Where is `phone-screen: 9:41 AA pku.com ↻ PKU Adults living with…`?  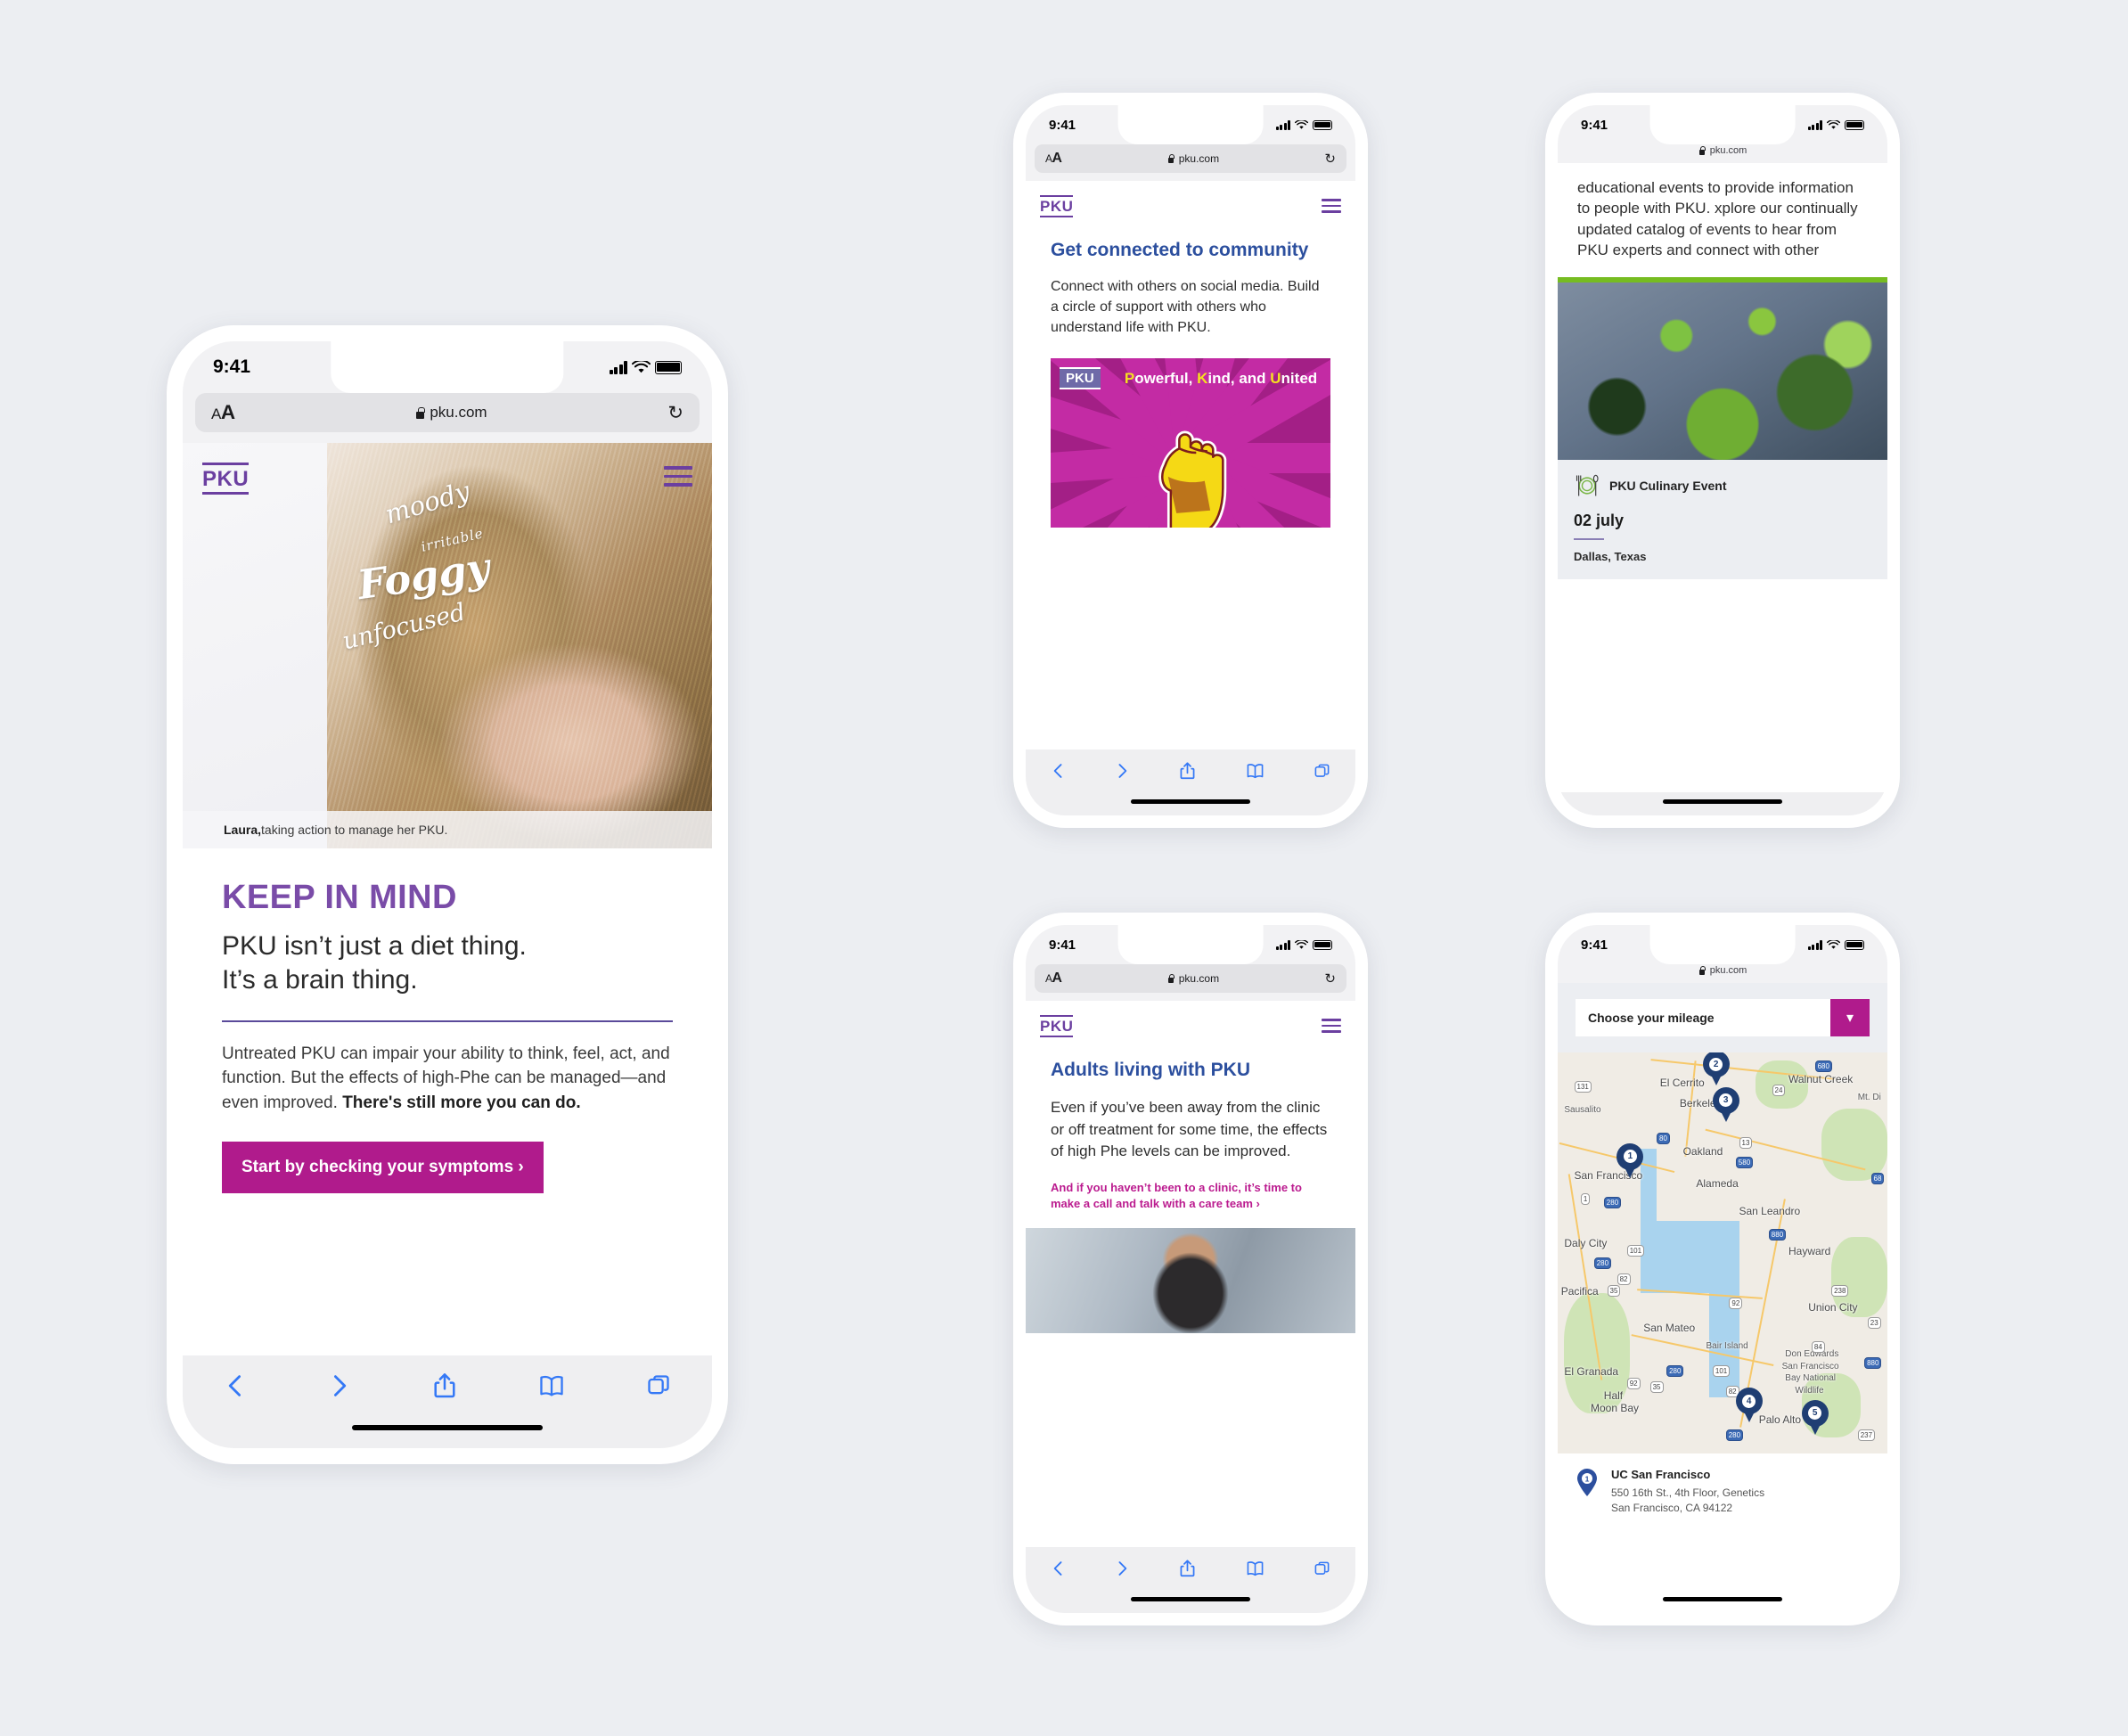
phone-screen: 9:41 AA pku.com ↻ PKU Adults living with… is located at coordinates (1190, 1269).